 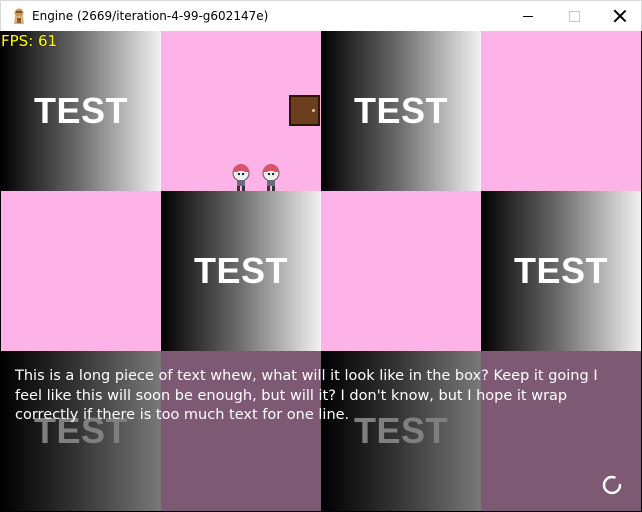 What do you see at coordinates (313, 110) in the screenshot?
I see `door-knob` at bounding box center [313, 110].